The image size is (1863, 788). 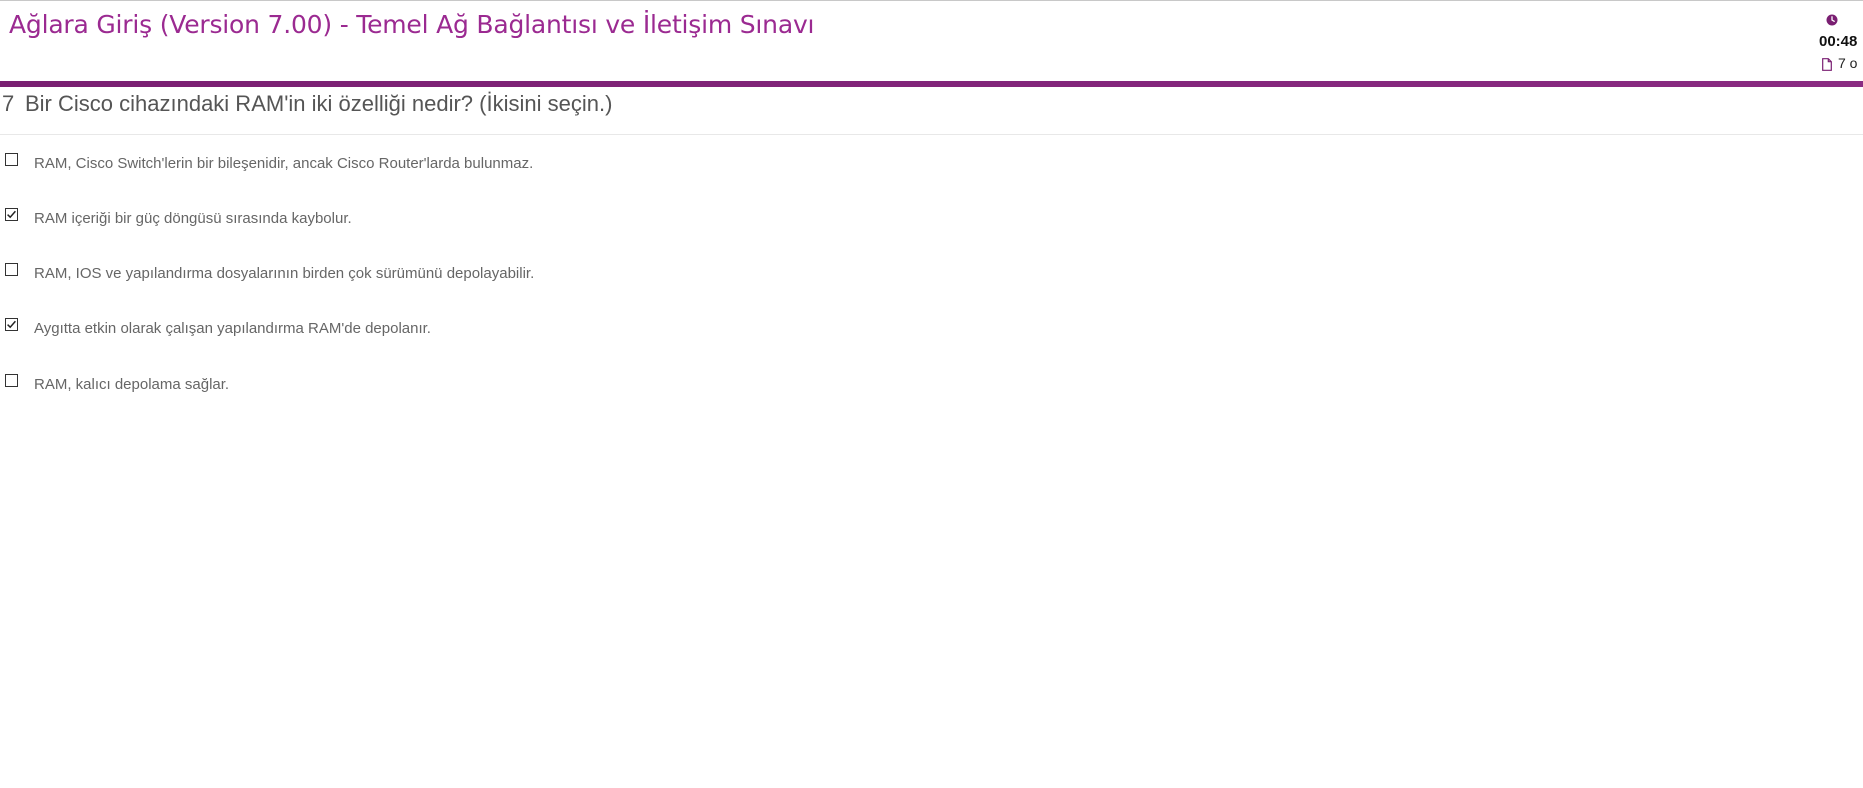 What do you see at coordinates (8, 103) in the screenshot?
I see `question-number: 7` at bounding box center [8, 103].